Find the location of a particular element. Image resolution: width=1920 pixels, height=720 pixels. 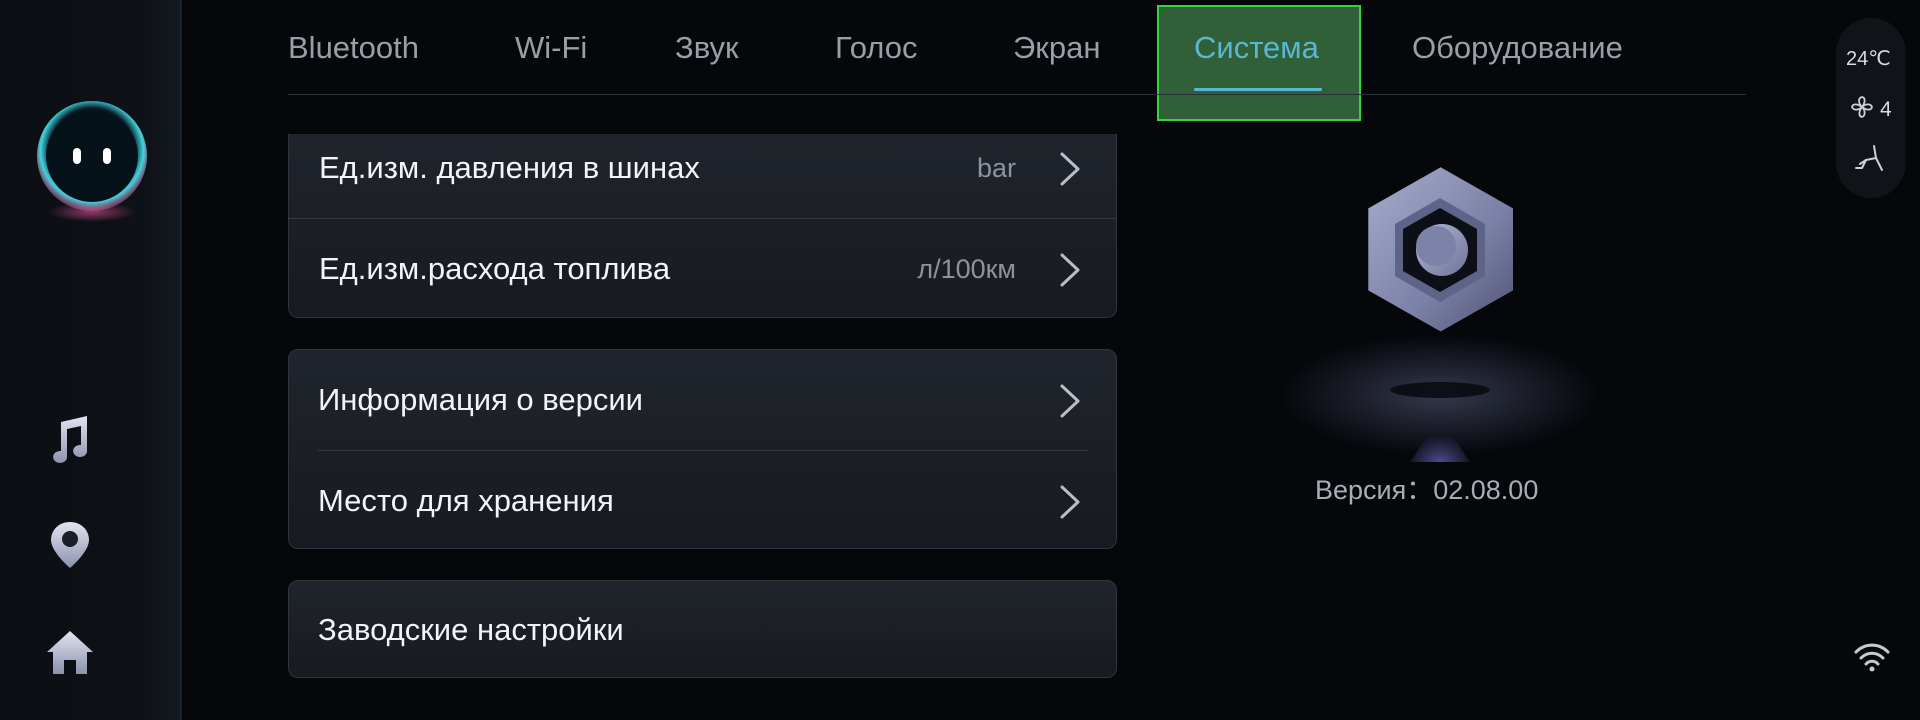

version-info-label: Информация о версии is located at coordinates (481, 399).